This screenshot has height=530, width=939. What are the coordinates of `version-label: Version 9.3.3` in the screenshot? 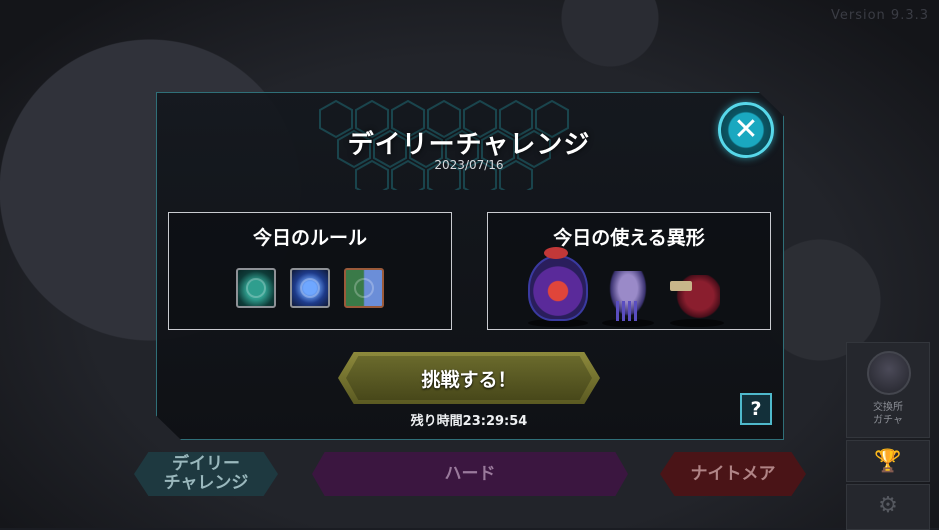 It's located at (879, 15).